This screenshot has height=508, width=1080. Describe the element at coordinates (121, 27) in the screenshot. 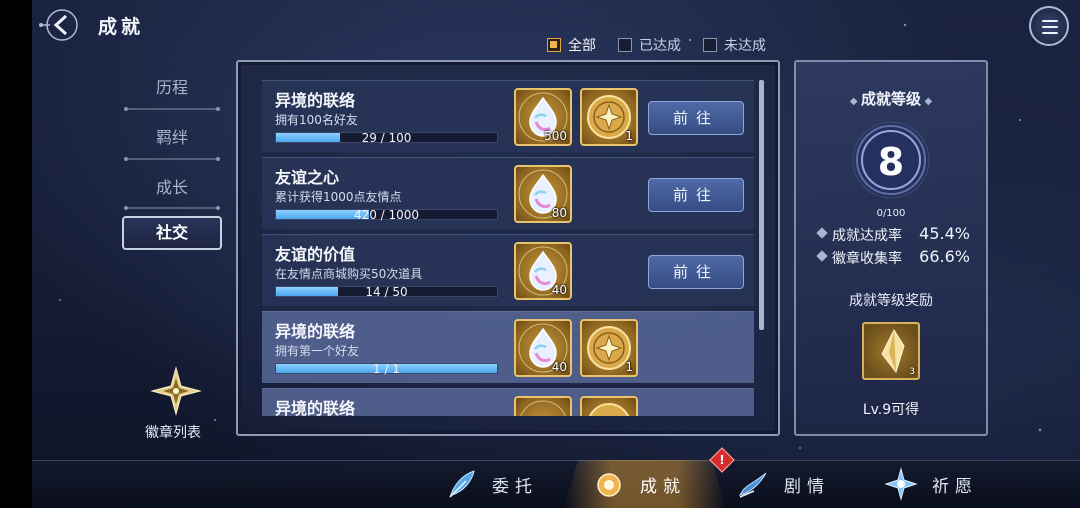

I see `page-title: 成就` at that location.